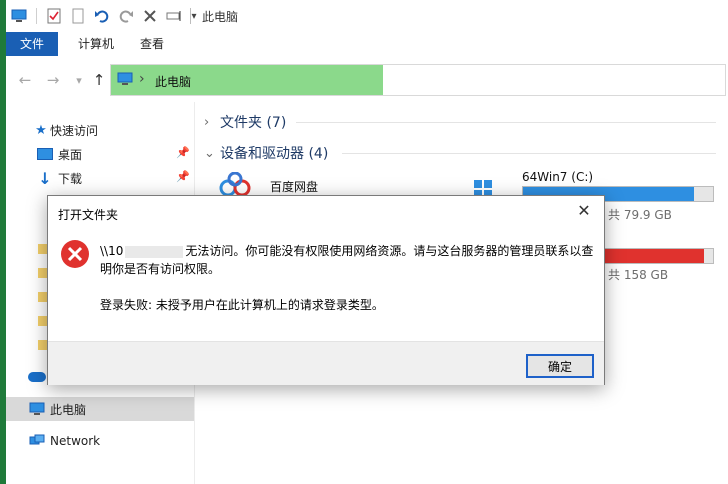  Describe the element at coordinates (100, 154) in the screenshot. I see `sidebar-item-desktop: 桌面 📌` at that location.